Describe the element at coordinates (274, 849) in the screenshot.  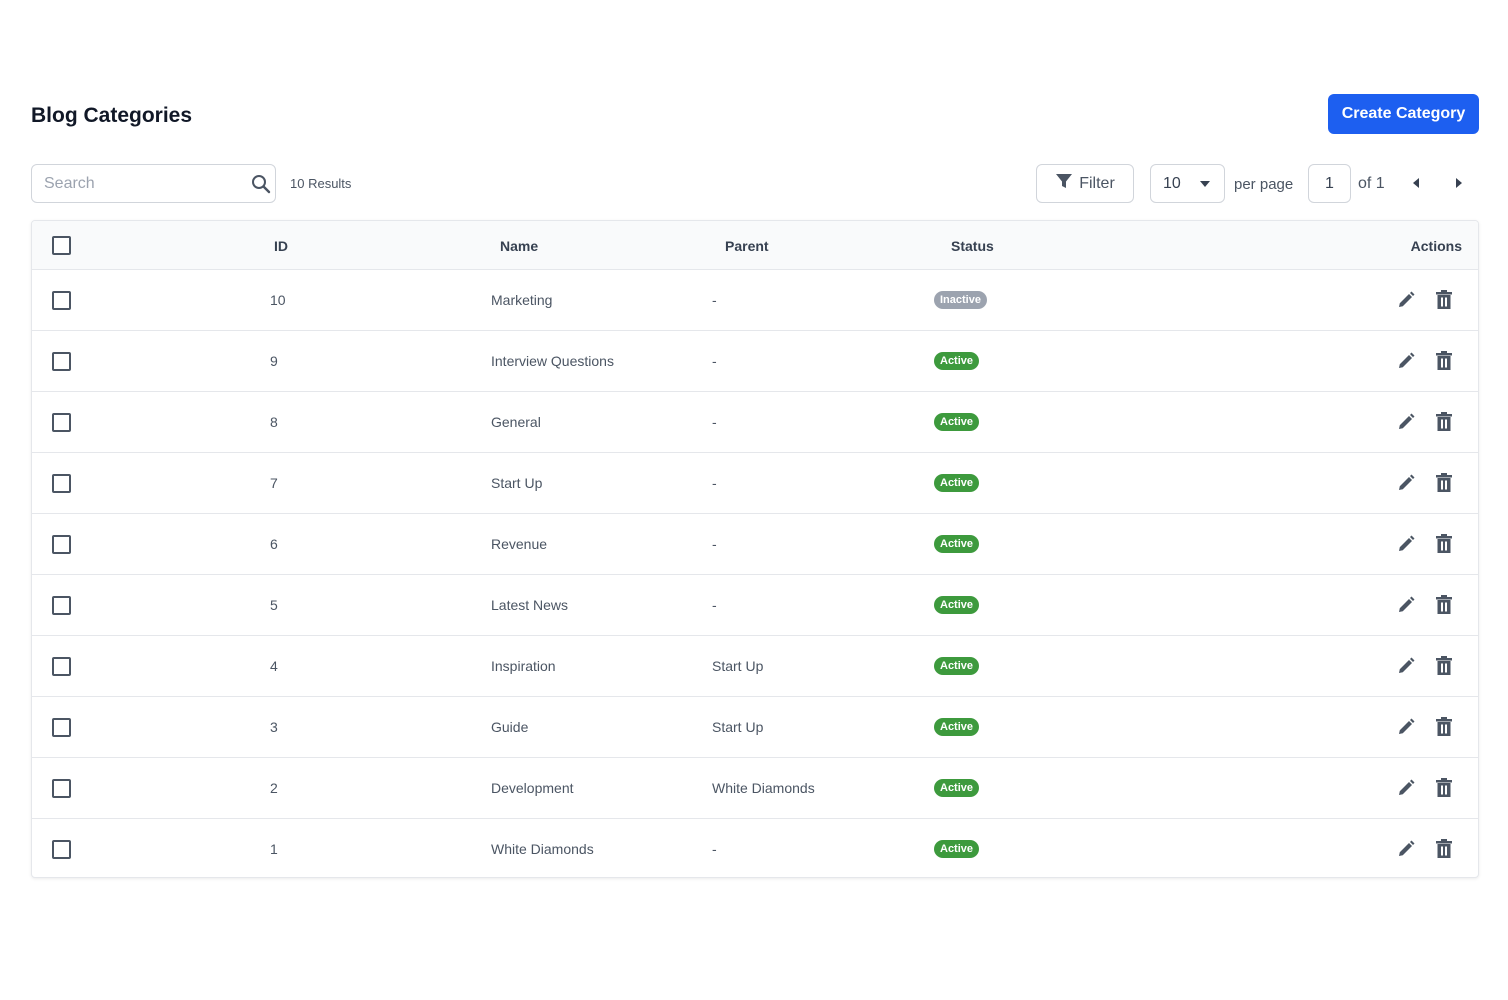
I see `cell-id: 1` at that location.